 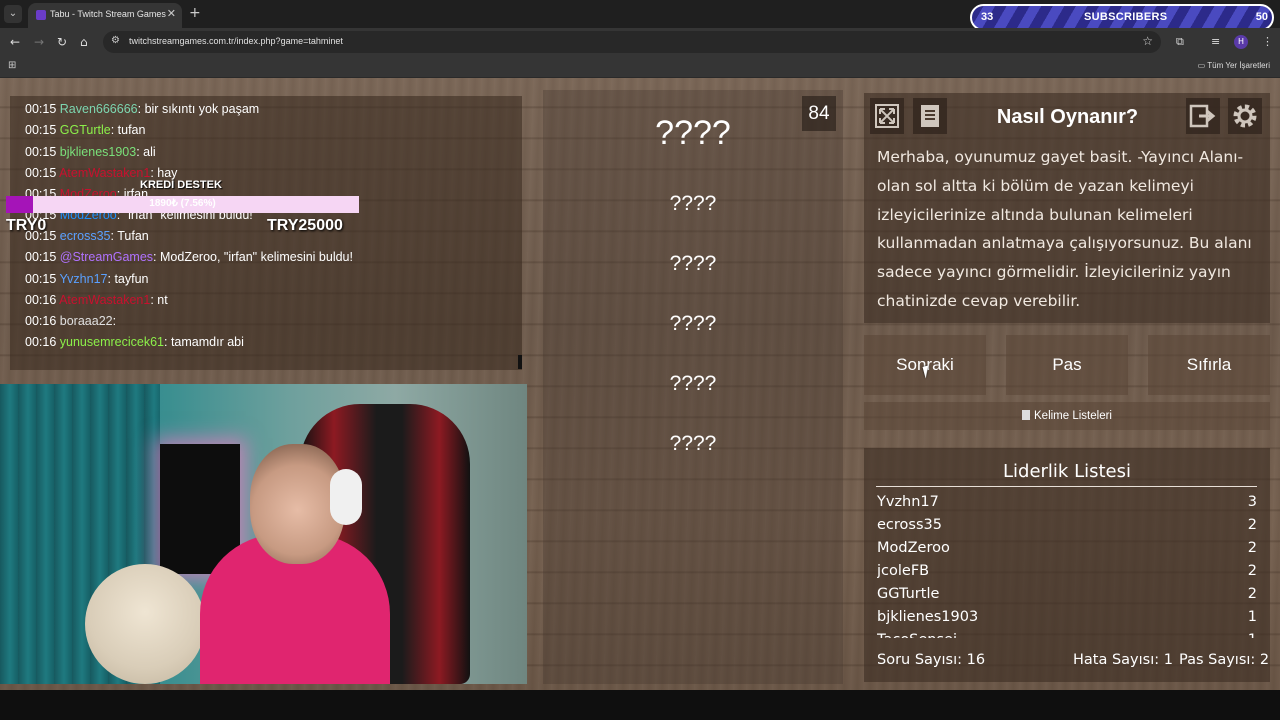 What do you see at coordinates (520, 362) in the screenshot?
I see `chat-scrollbar` at bounding box center [520, 362].